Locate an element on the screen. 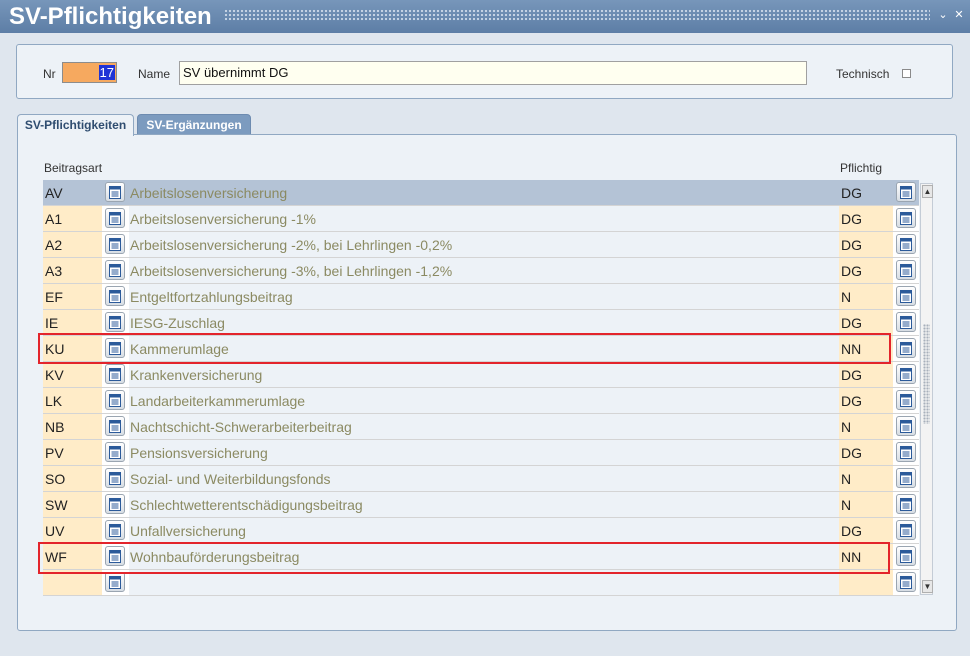 Image resolution: width=970 pixels, height=656 pixels. beitragsart-code-cell: A3 is located at coordinates (72, 271).